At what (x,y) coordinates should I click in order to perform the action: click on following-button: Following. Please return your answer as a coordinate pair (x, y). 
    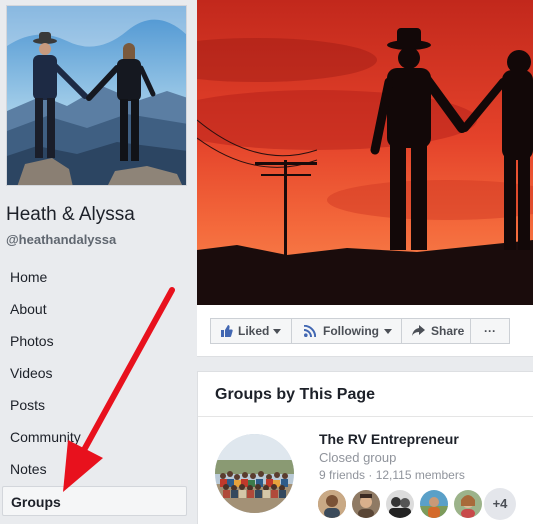
    Looking at the image, I should click on (346, 331).